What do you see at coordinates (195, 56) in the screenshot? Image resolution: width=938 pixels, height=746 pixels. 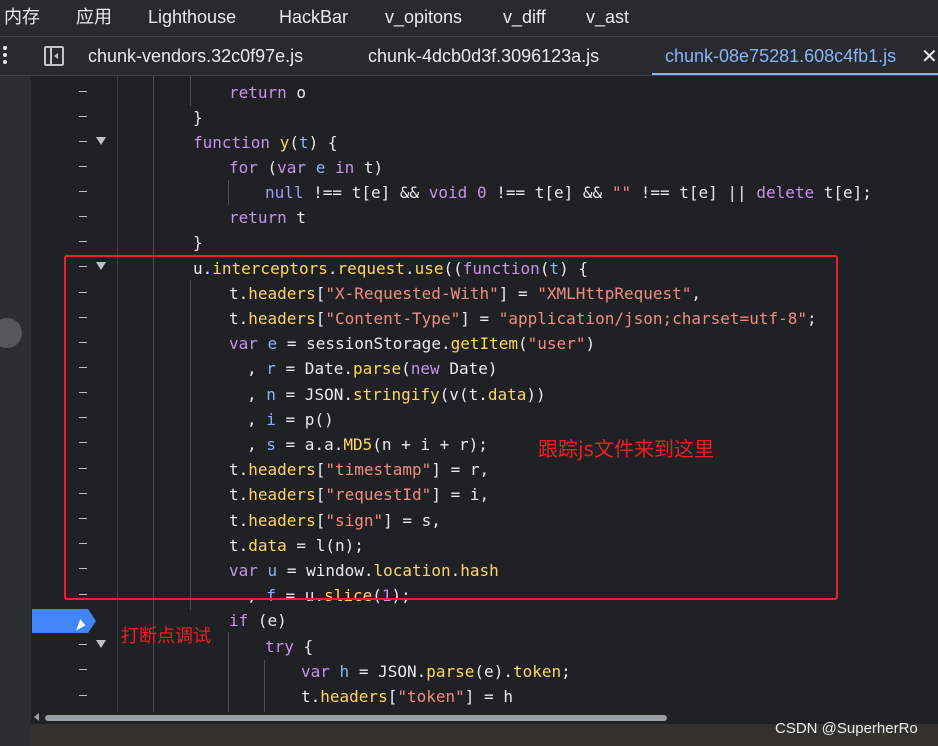 I see `file-tab-chunk-vendors: chunk-vendors.32c0f97e.js` at bounding box center [195, 56].